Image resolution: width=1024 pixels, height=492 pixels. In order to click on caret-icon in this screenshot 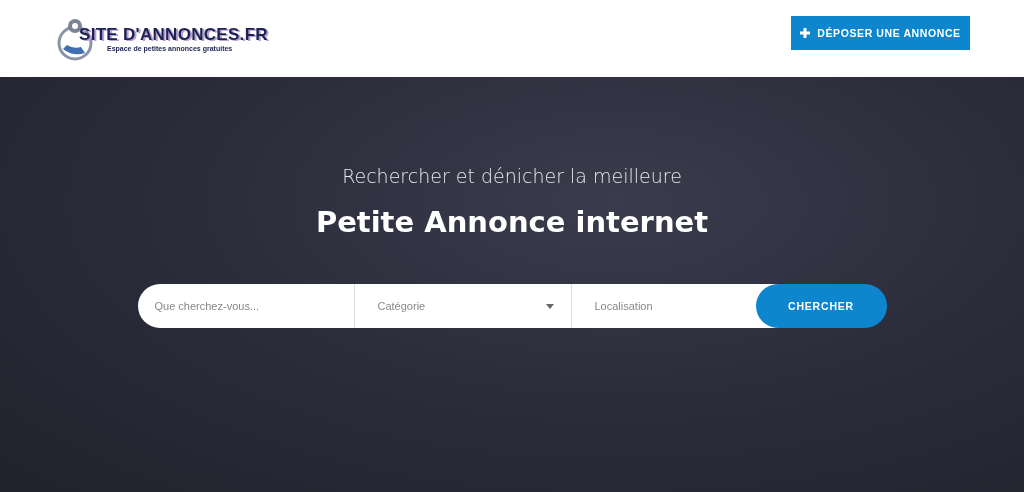, I will do `click(549, 306)`.